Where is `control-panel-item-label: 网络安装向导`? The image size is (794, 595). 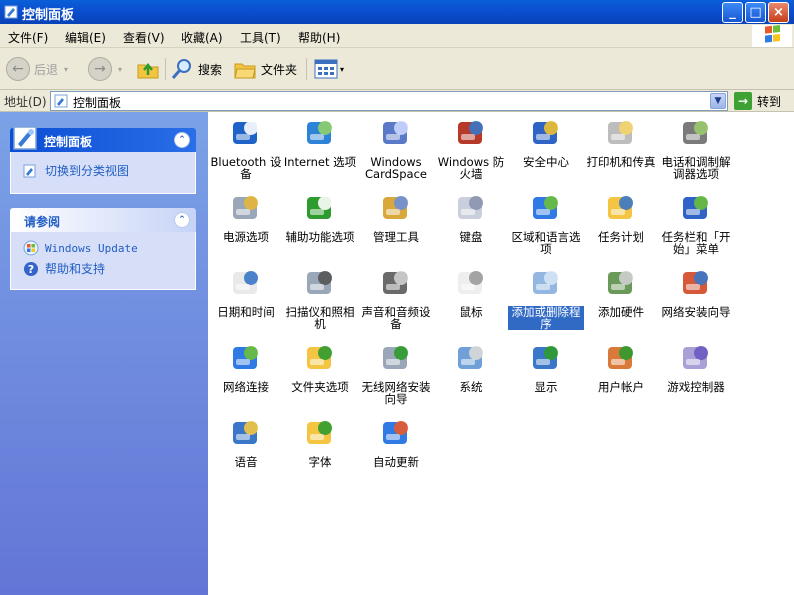
control-panel-item-label: 网络安装向导 is located at coordinates (696, 312).